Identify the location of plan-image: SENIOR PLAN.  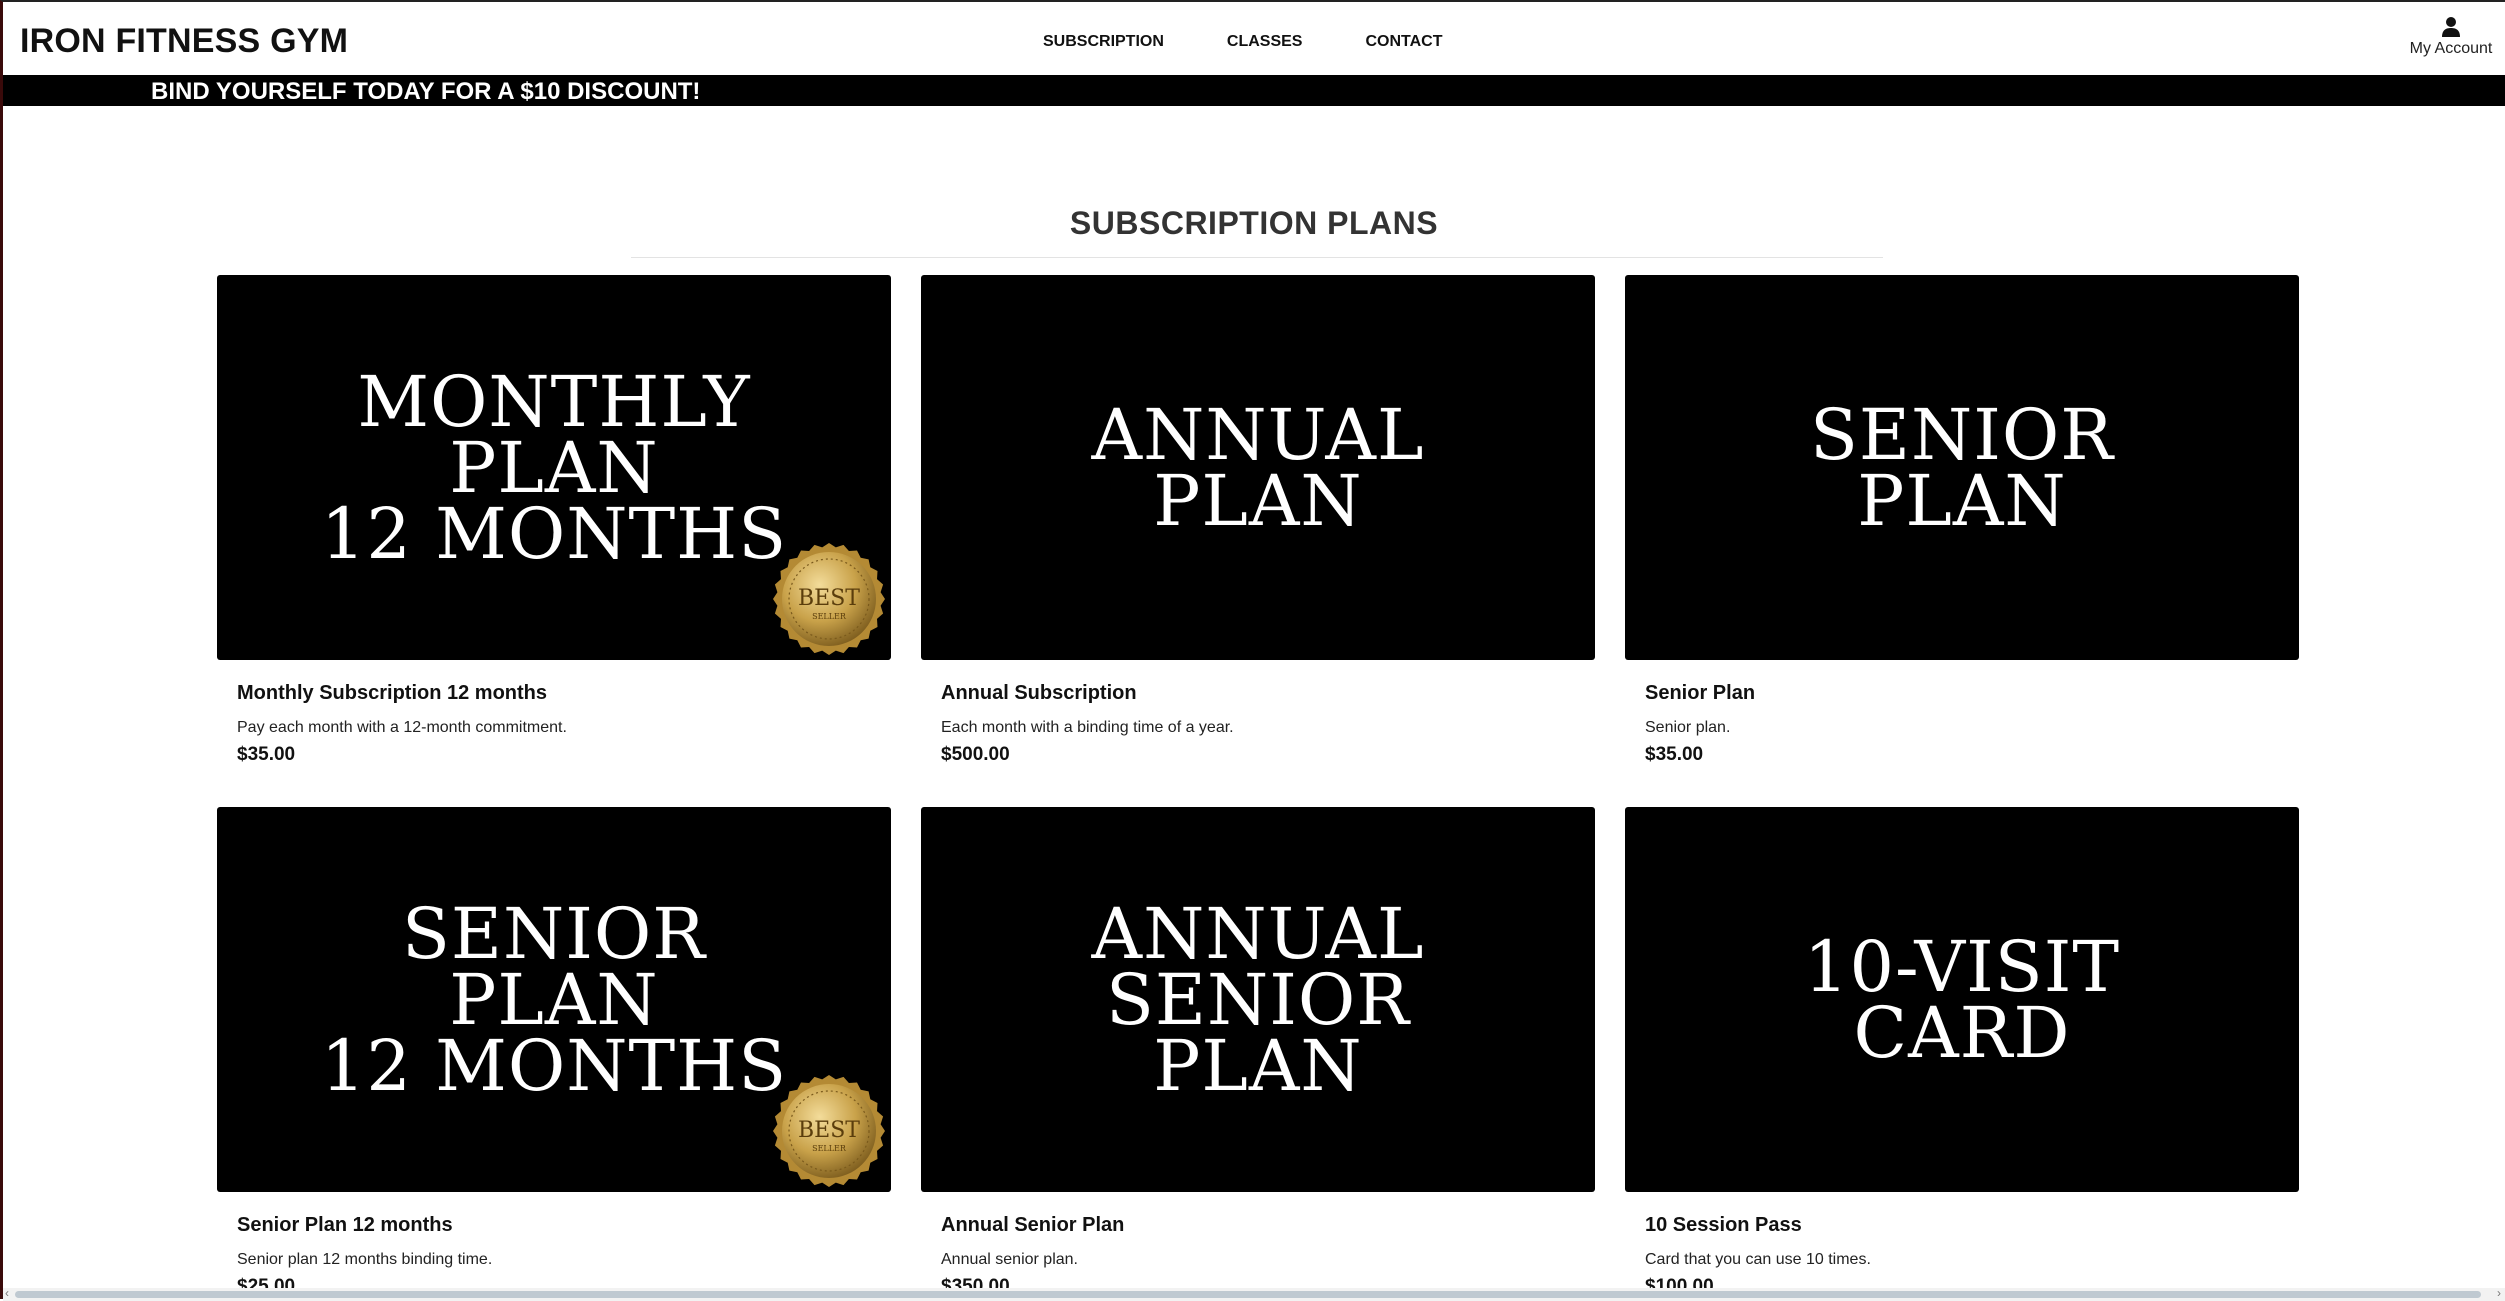
(1962, 467).